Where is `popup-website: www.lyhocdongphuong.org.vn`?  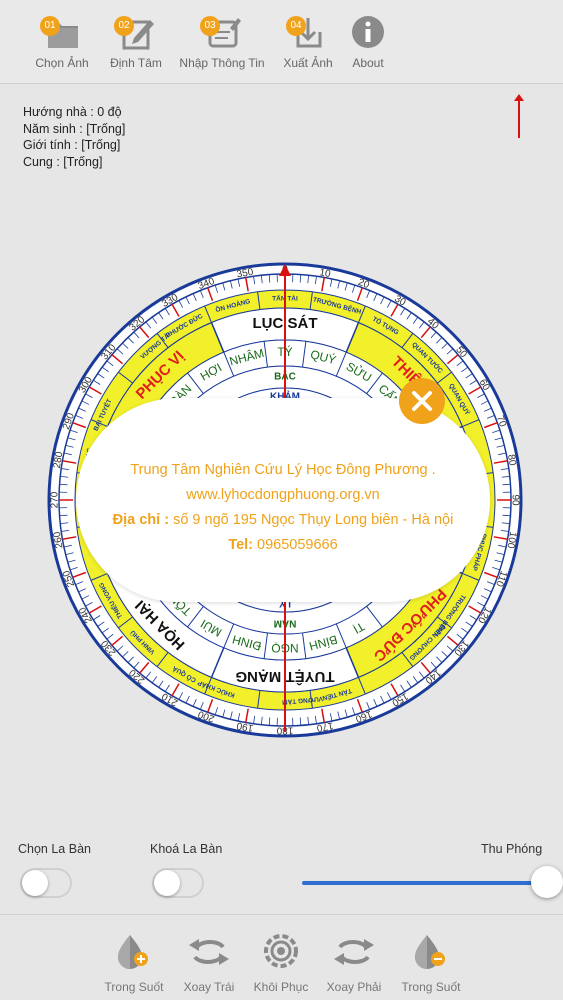
popup-website: www.lyhocdongphuong.org.vn is located at coordinates (283, 495).